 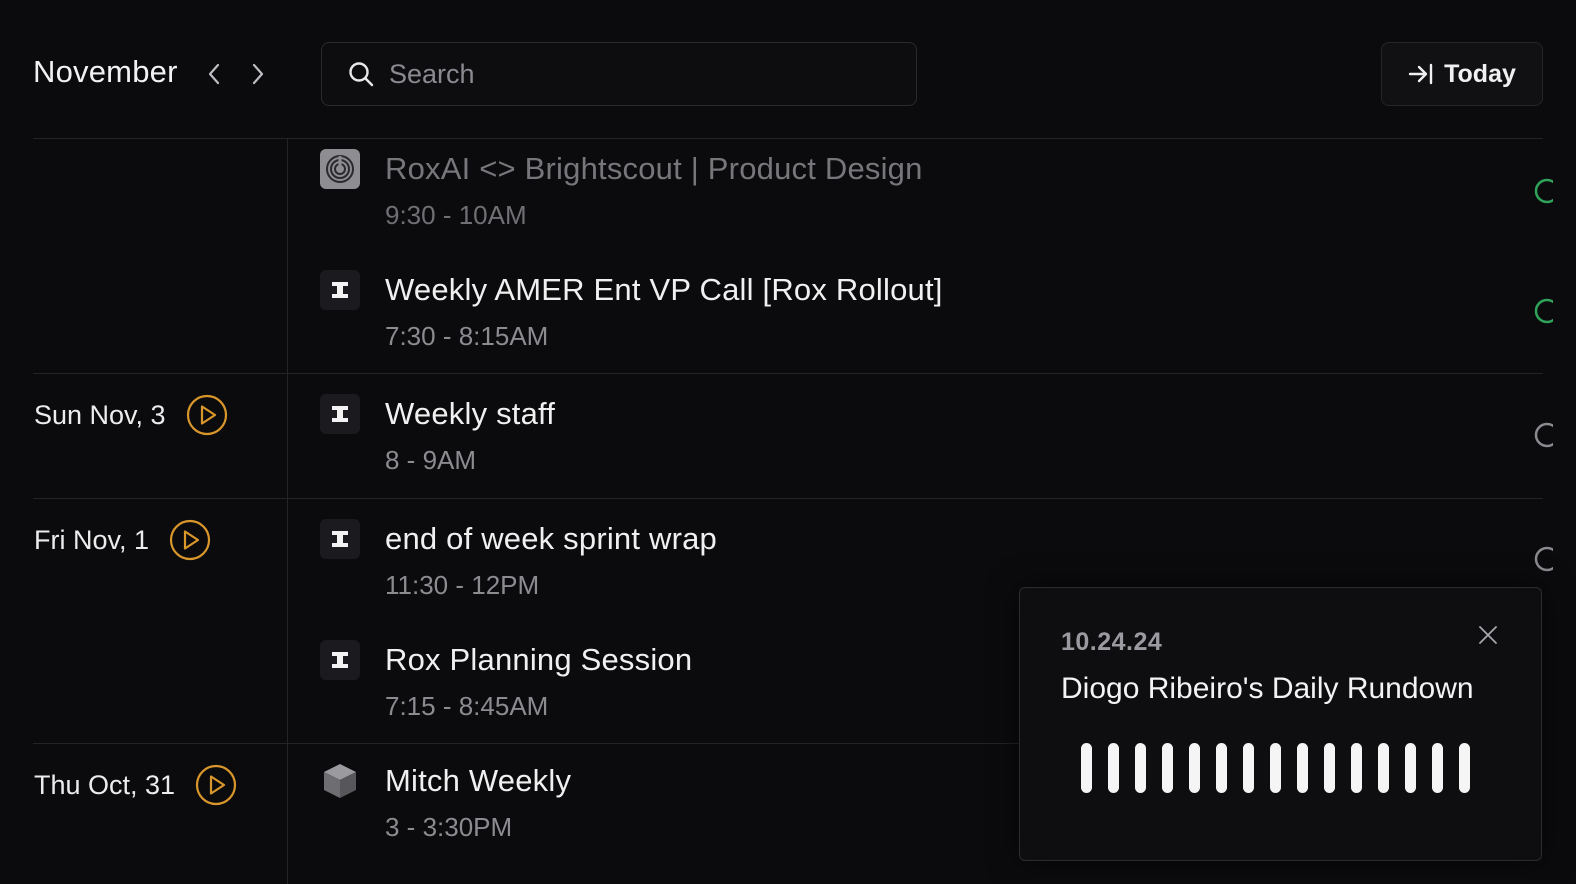 I want to click on day-label-sun-nov-3: Sun Nov, 3, so click(x=131, y=415).